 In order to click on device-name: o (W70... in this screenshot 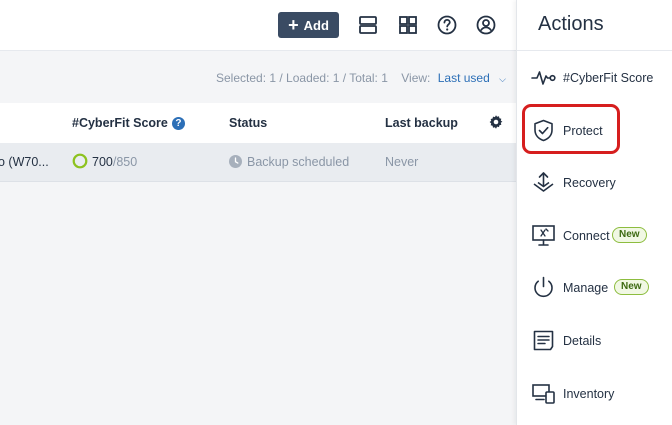, I will do `click(24, 162)`.